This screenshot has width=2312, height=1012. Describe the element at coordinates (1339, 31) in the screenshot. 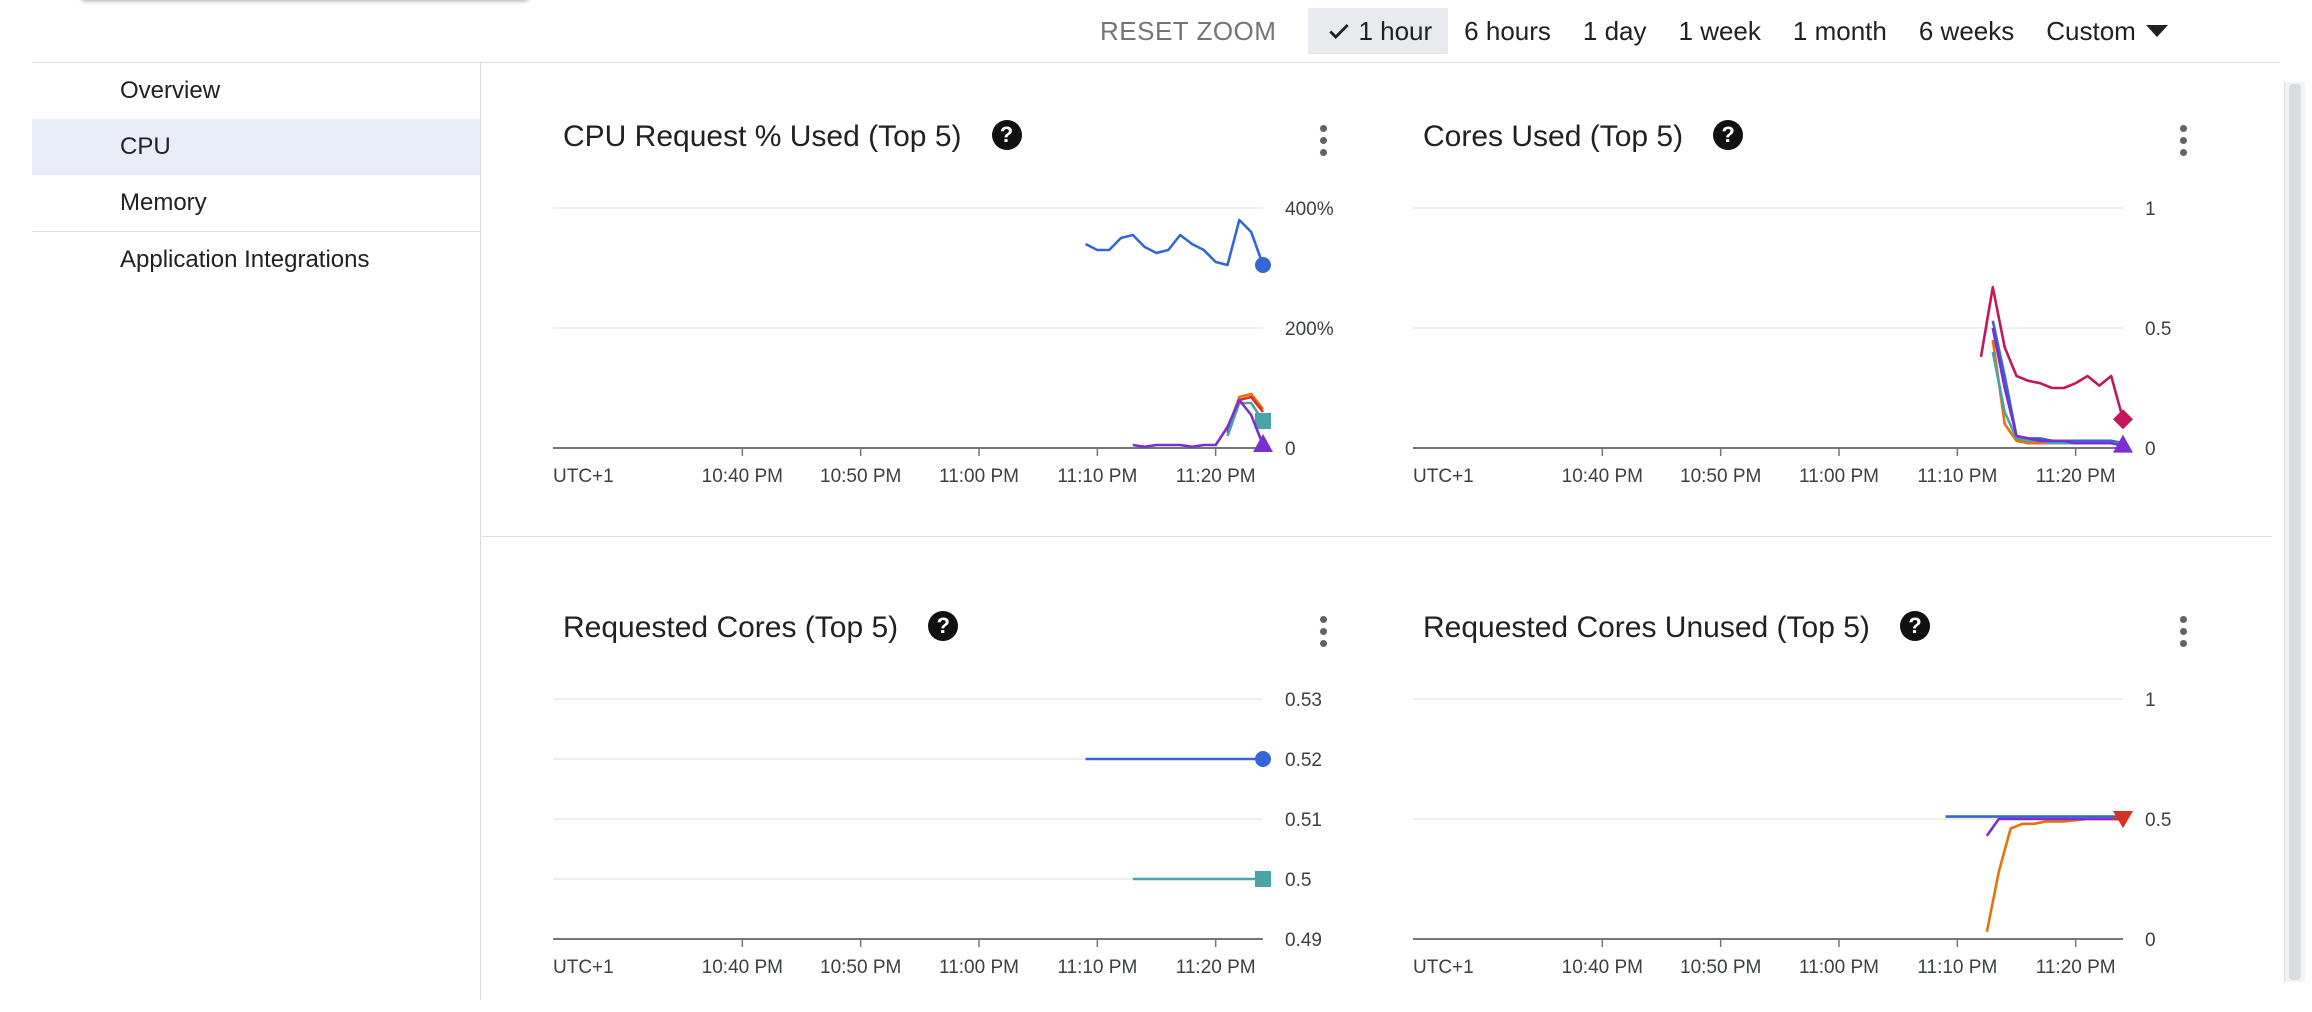

I see `check-icon` at that location.